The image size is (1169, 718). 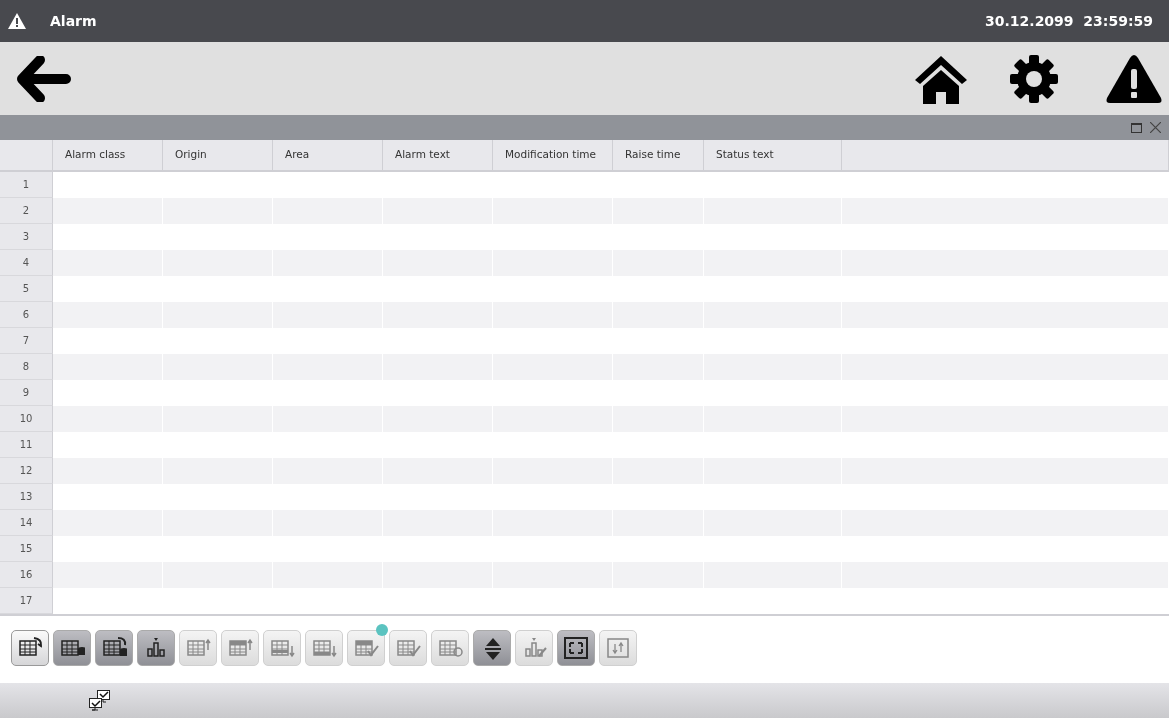 I want to click on row-number: 8, so click(x=26, y=367).